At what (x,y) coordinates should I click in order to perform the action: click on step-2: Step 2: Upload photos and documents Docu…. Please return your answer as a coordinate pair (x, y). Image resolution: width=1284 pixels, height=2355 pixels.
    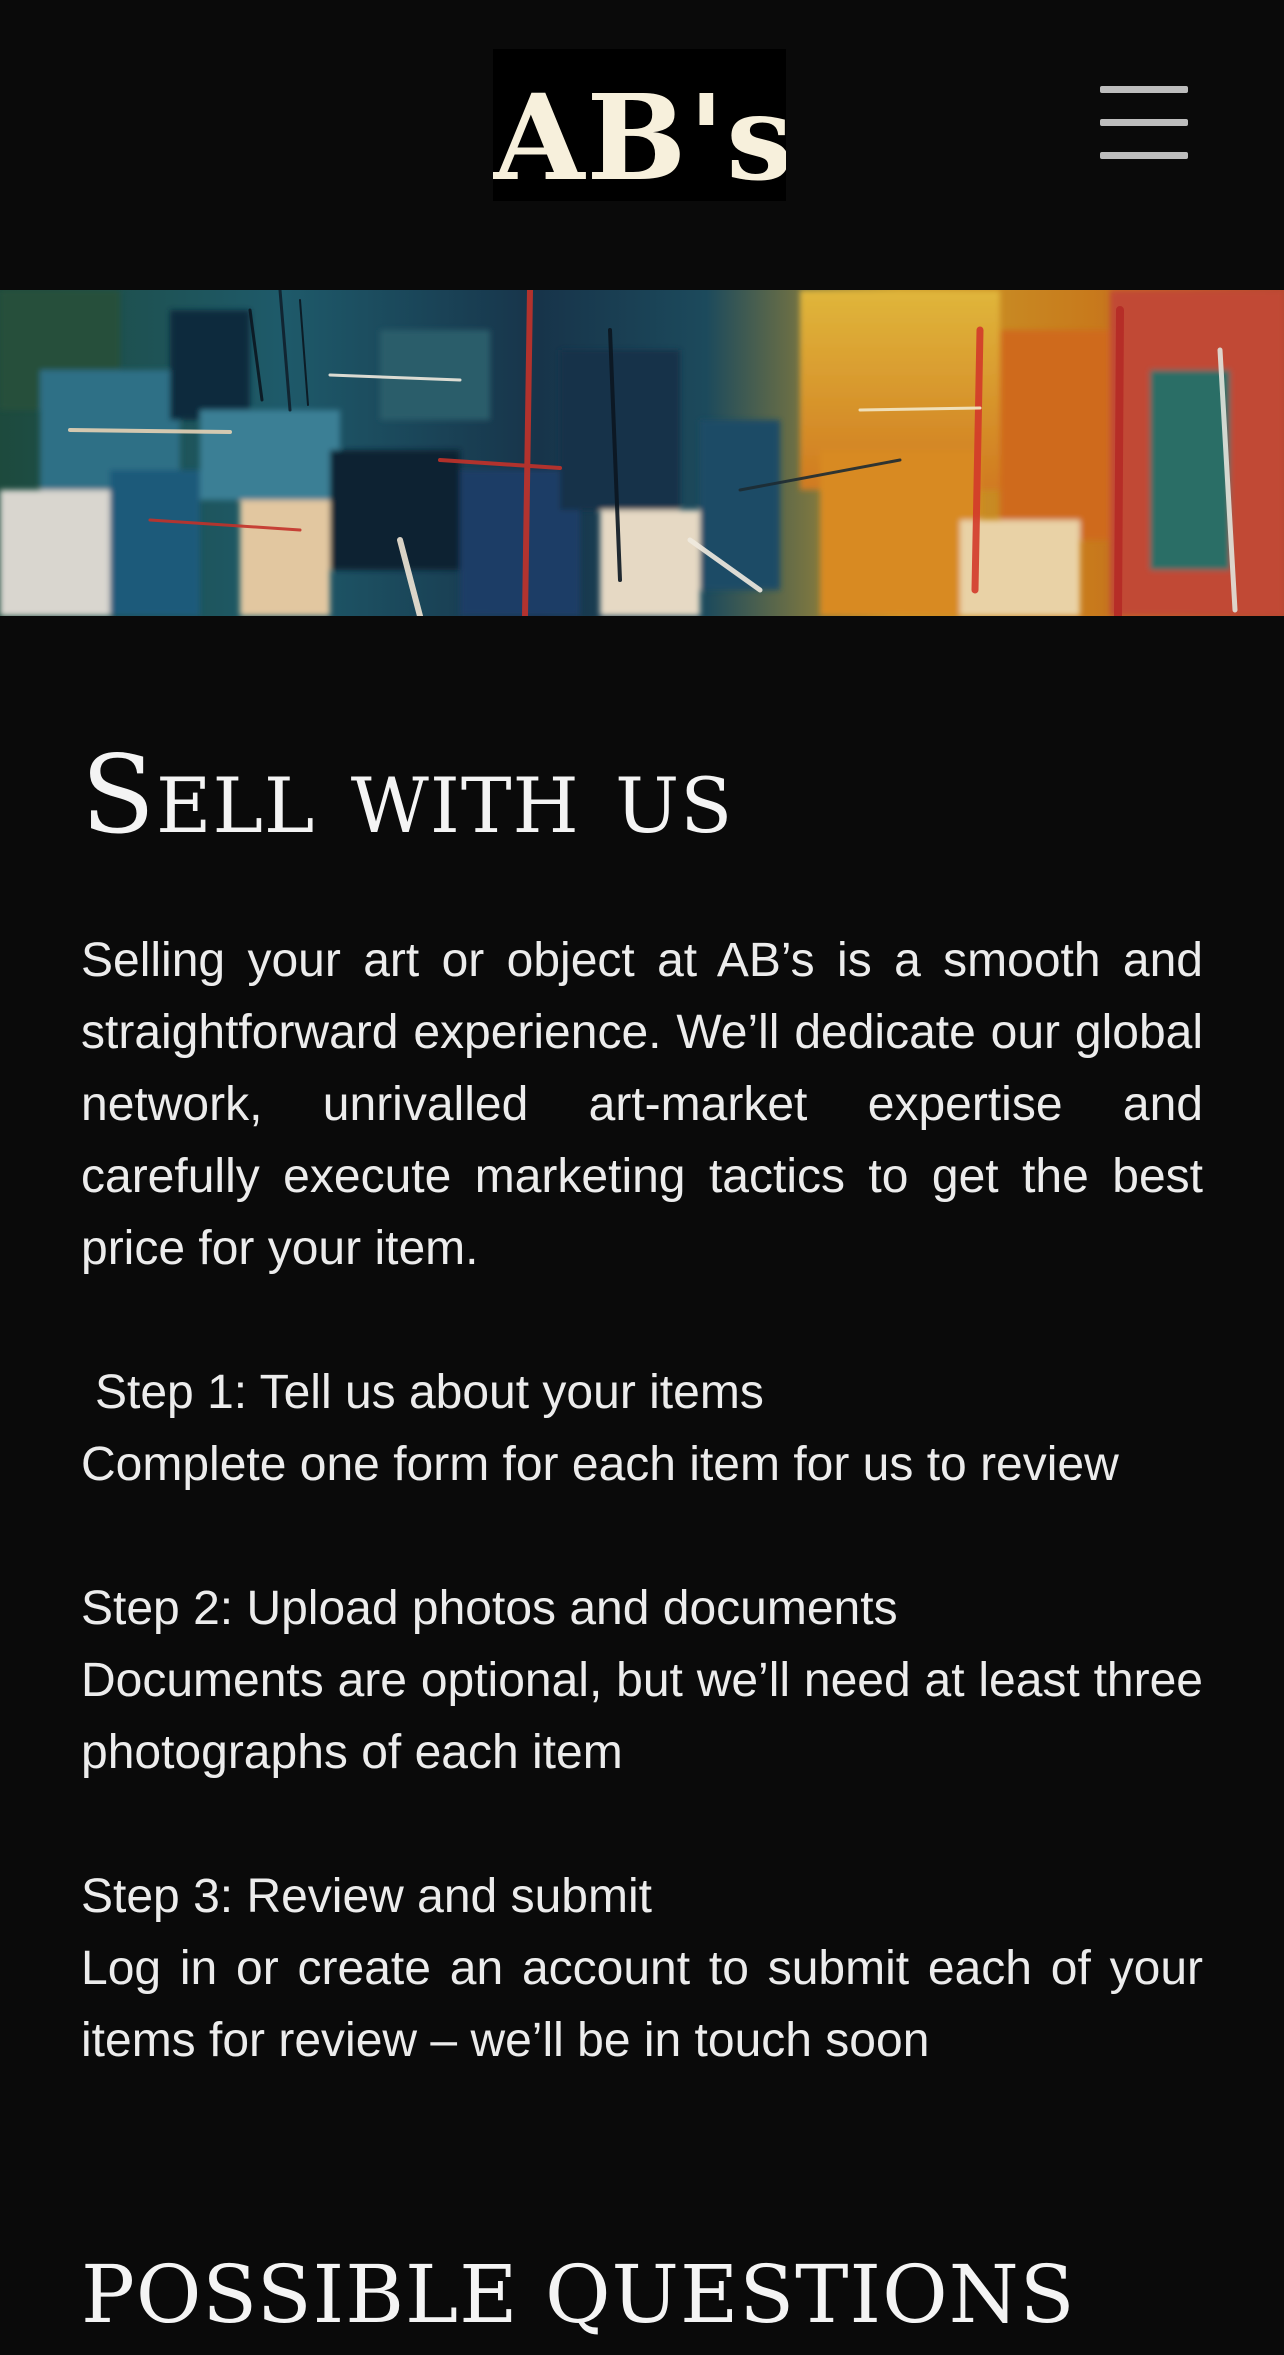
    Looking at the image, I should click on (642, 1681).